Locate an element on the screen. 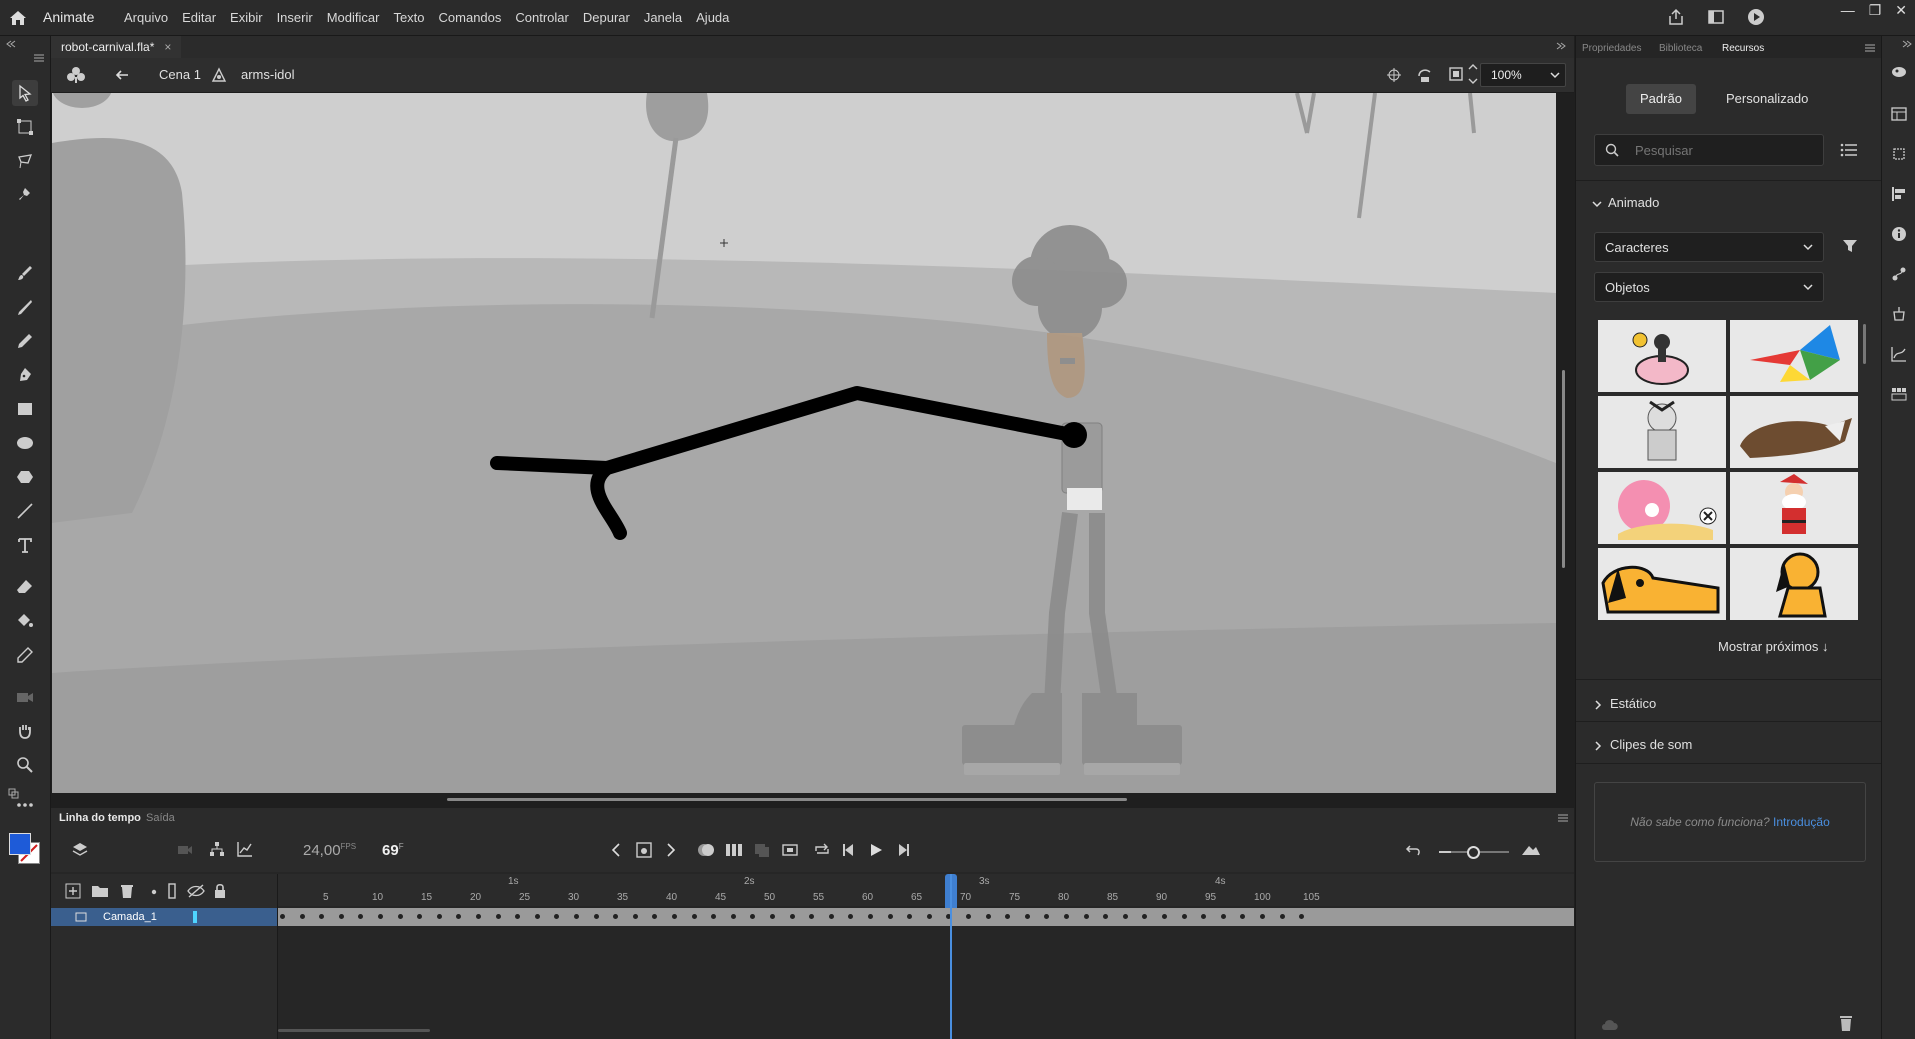 Image resolution: width=1915 pixels, height=1039 pixels. current-frame: 69F is located at coordinates (393, 850).